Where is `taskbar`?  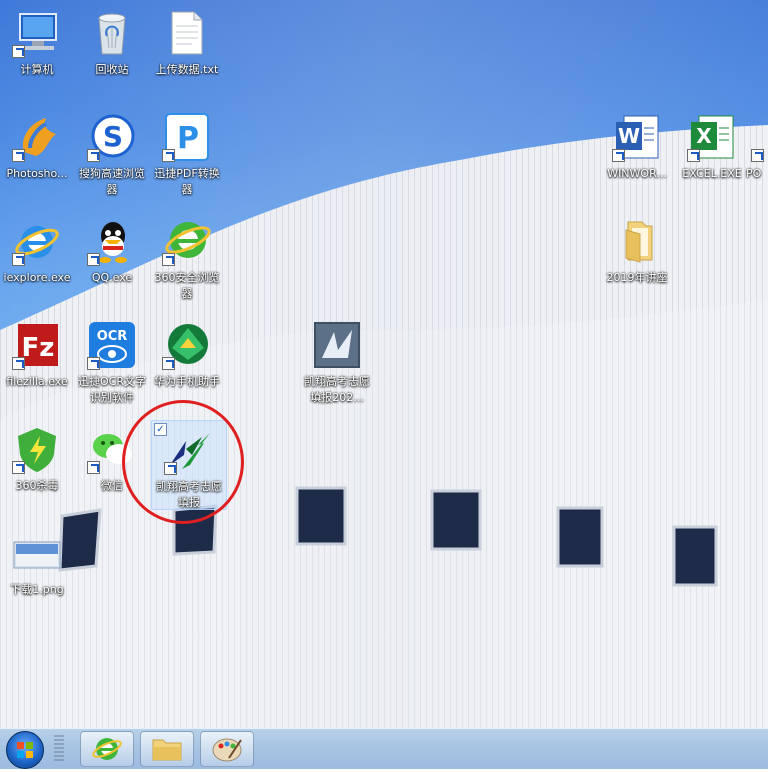 taskbar is located at coordinates (384, 748).